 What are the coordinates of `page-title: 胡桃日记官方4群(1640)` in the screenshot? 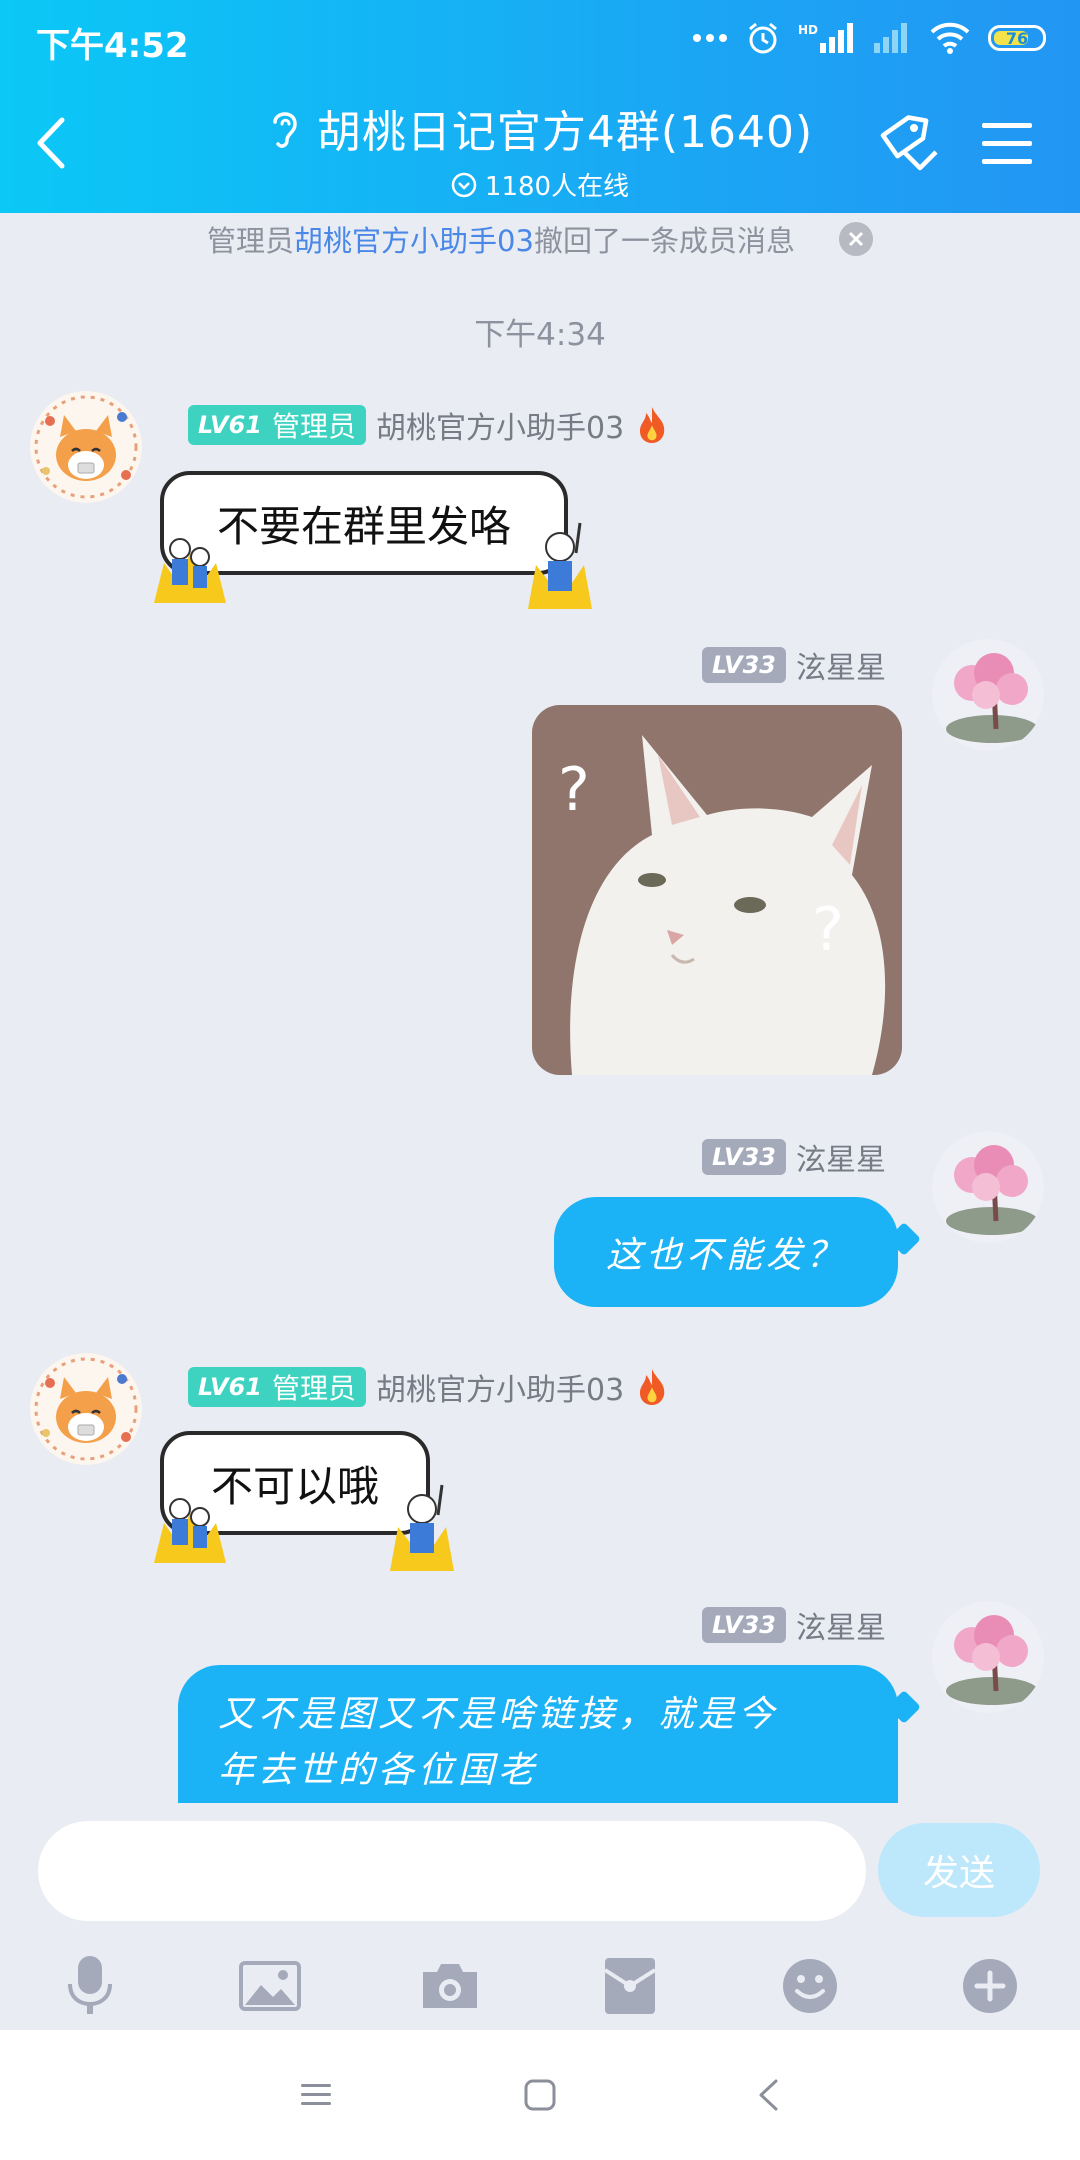 It's located at (565, 132).